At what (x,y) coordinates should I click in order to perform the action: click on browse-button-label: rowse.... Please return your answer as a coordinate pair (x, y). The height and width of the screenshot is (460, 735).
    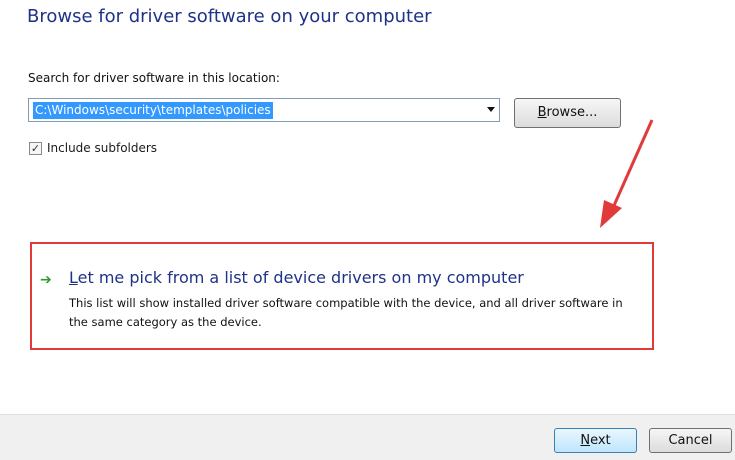
    Looking at the image, I should click on (572, 112).